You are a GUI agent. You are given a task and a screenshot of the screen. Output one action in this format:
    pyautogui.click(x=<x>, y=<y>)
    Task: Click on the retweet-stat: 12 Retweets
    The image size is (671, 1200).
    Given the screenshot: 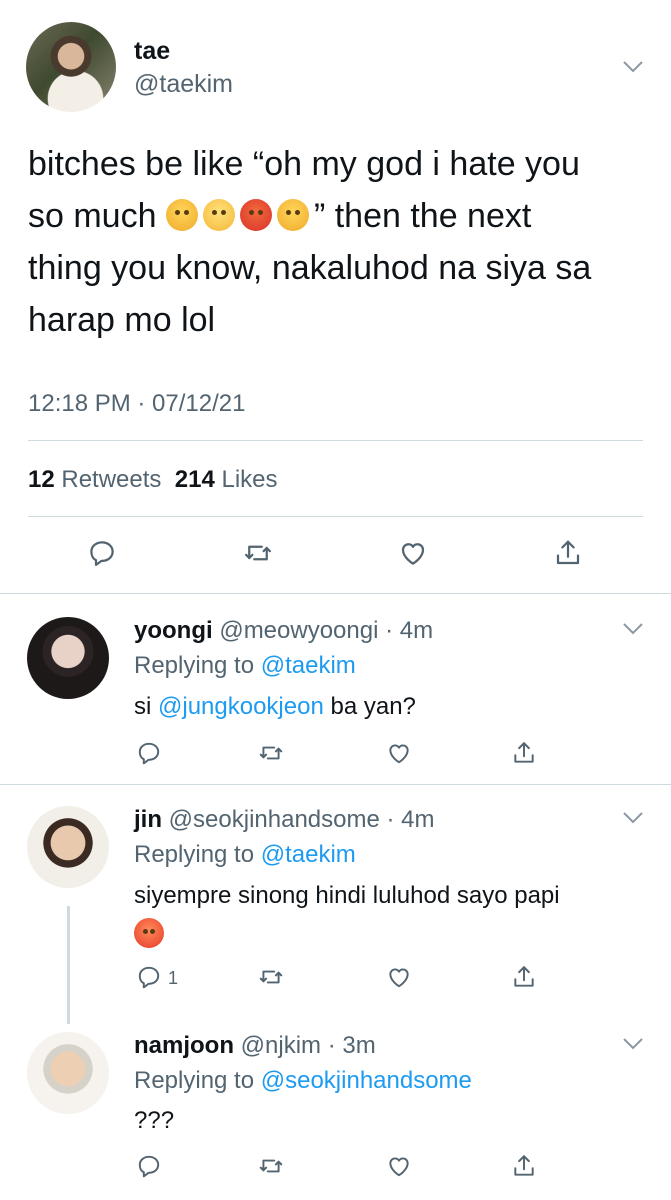 What is the action you would take?
    pyautogui.click(x=94, y=479)
    